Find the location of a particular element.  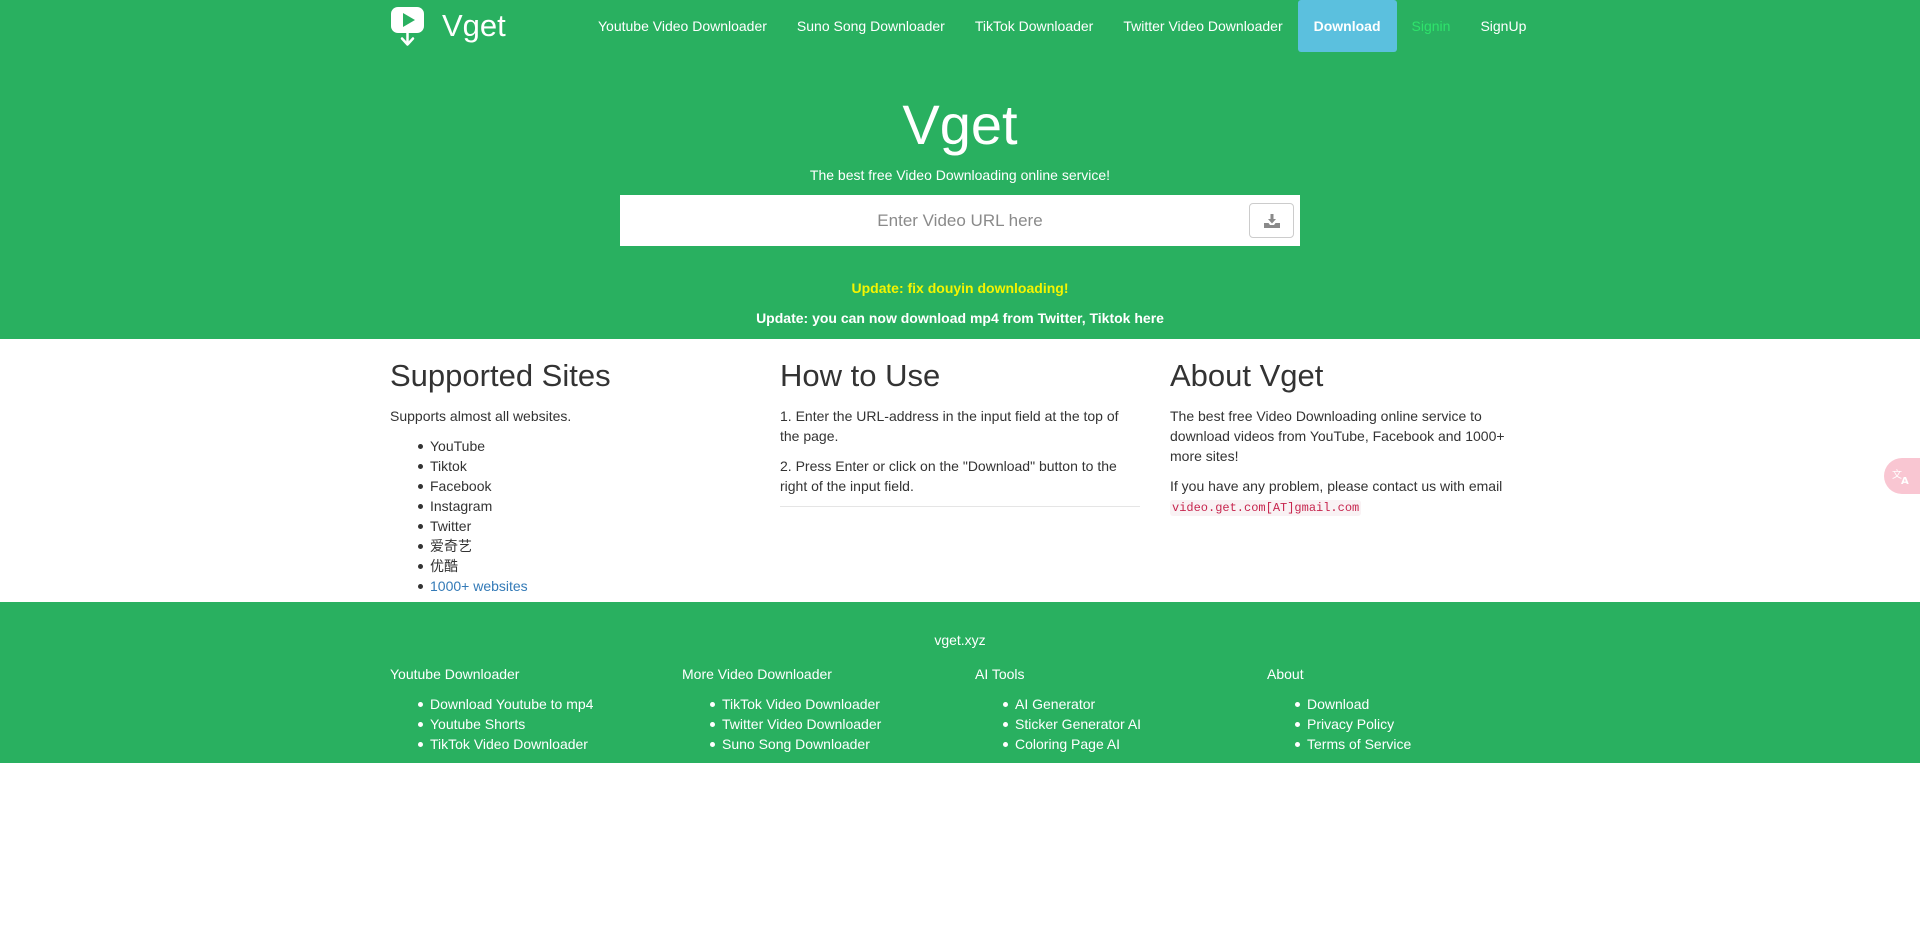

footer-link: Download is located at coordinates (1421, 704).